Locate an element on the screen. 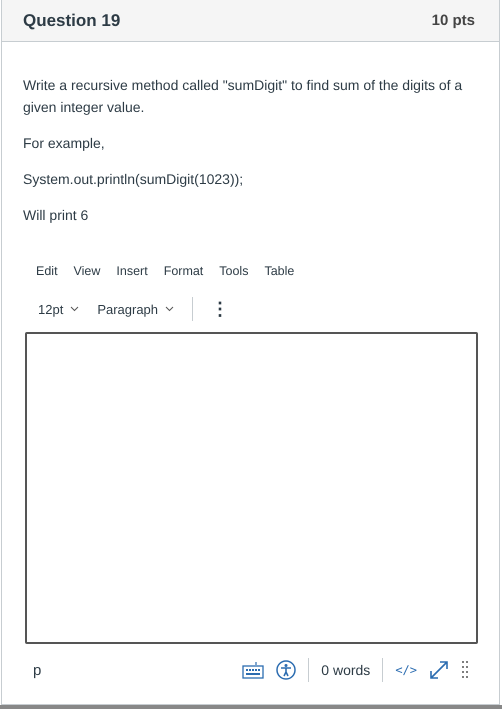 The width and height of the screenshot is (502, 709). more-button: ⋮ is located at coordinates (220, 309).